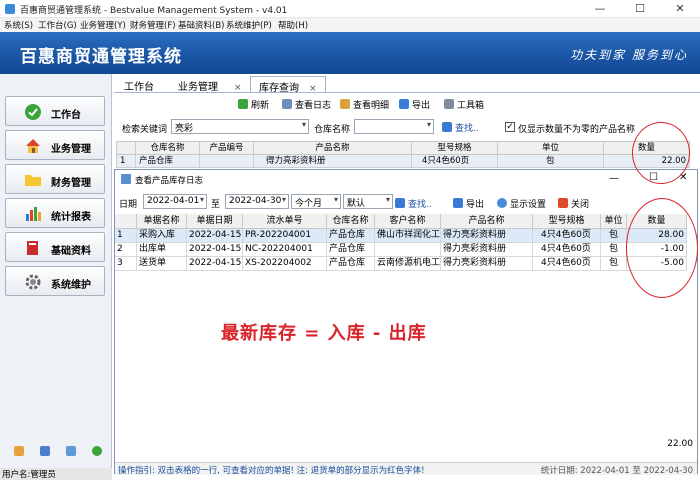 The image size is (700, 480). I want to click on menu-basic-data: 基础资料(B), so click(201, 25).